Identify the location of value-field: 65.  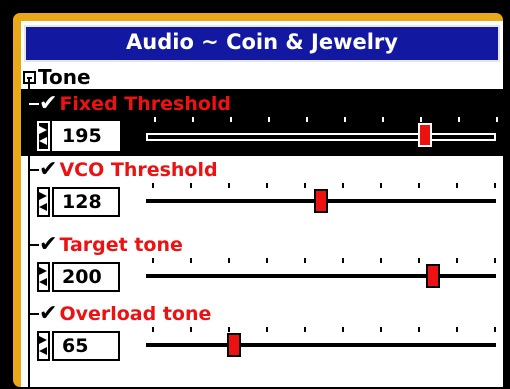
(86, 346).